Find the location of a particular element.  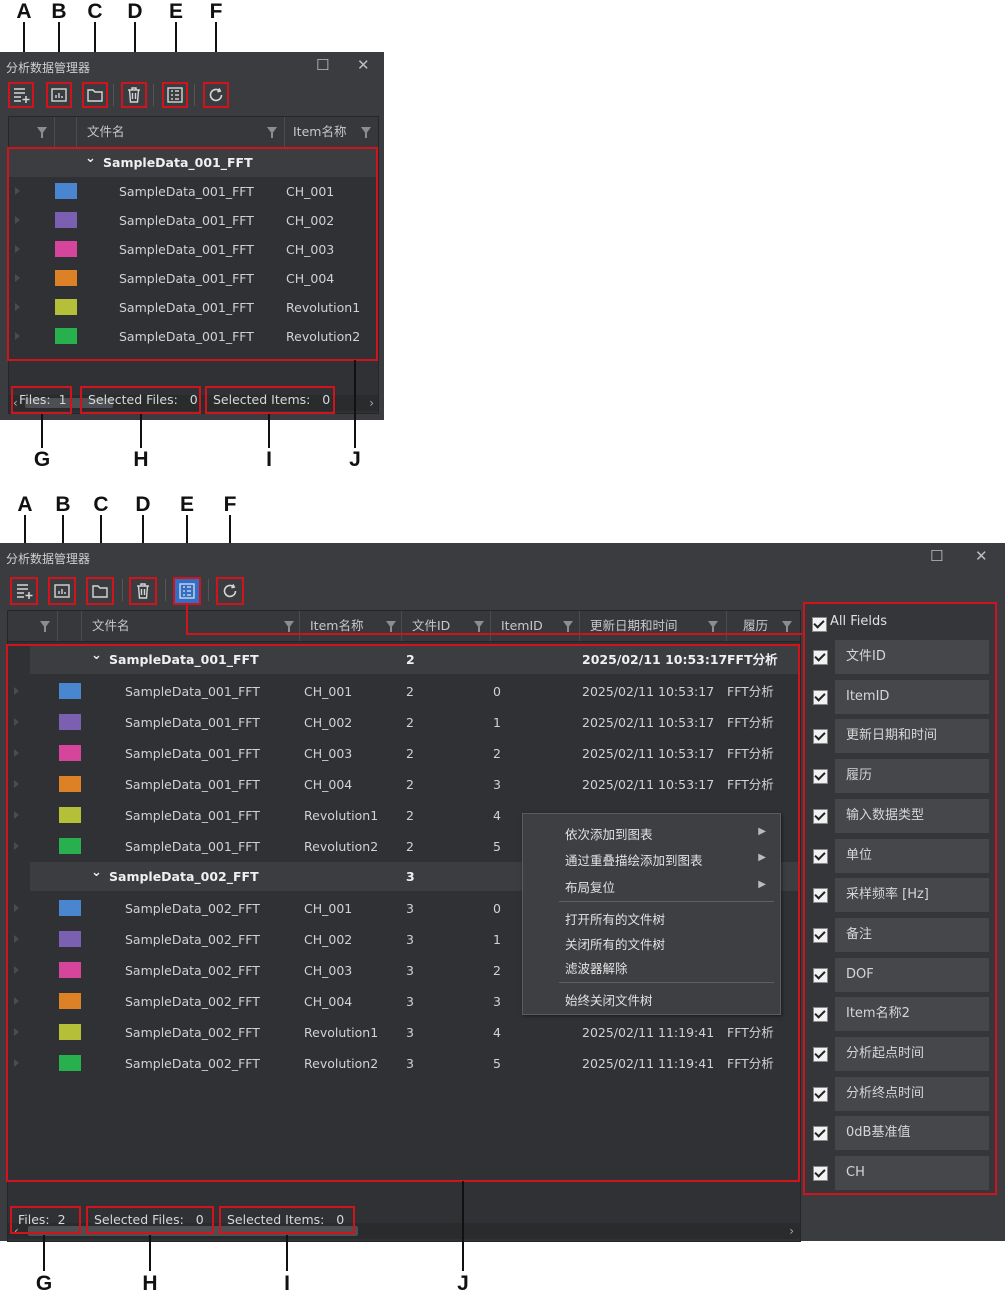

context-menu-item: 关闭所有的文件树 is located at coordinates (615, 943).